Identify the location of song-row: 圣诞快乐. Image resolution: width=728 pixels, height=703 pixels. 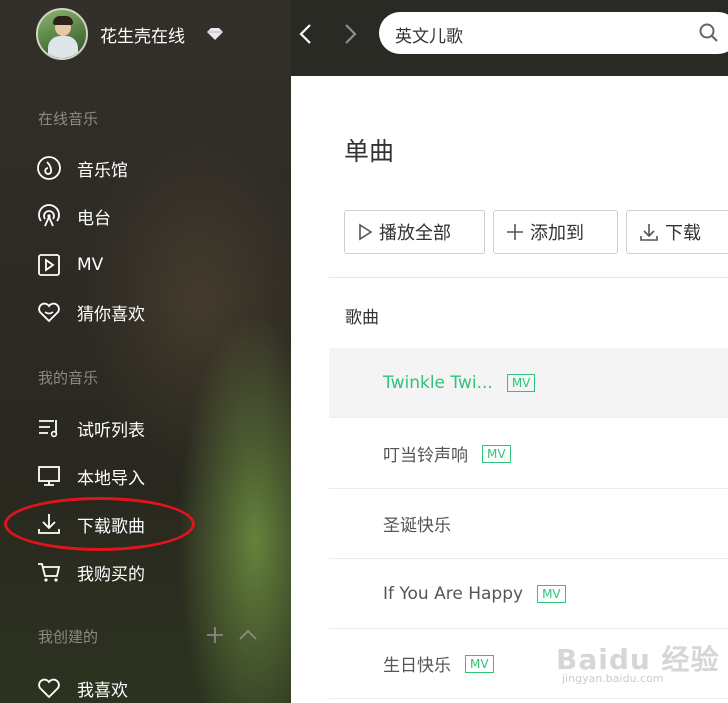
(528, 524).